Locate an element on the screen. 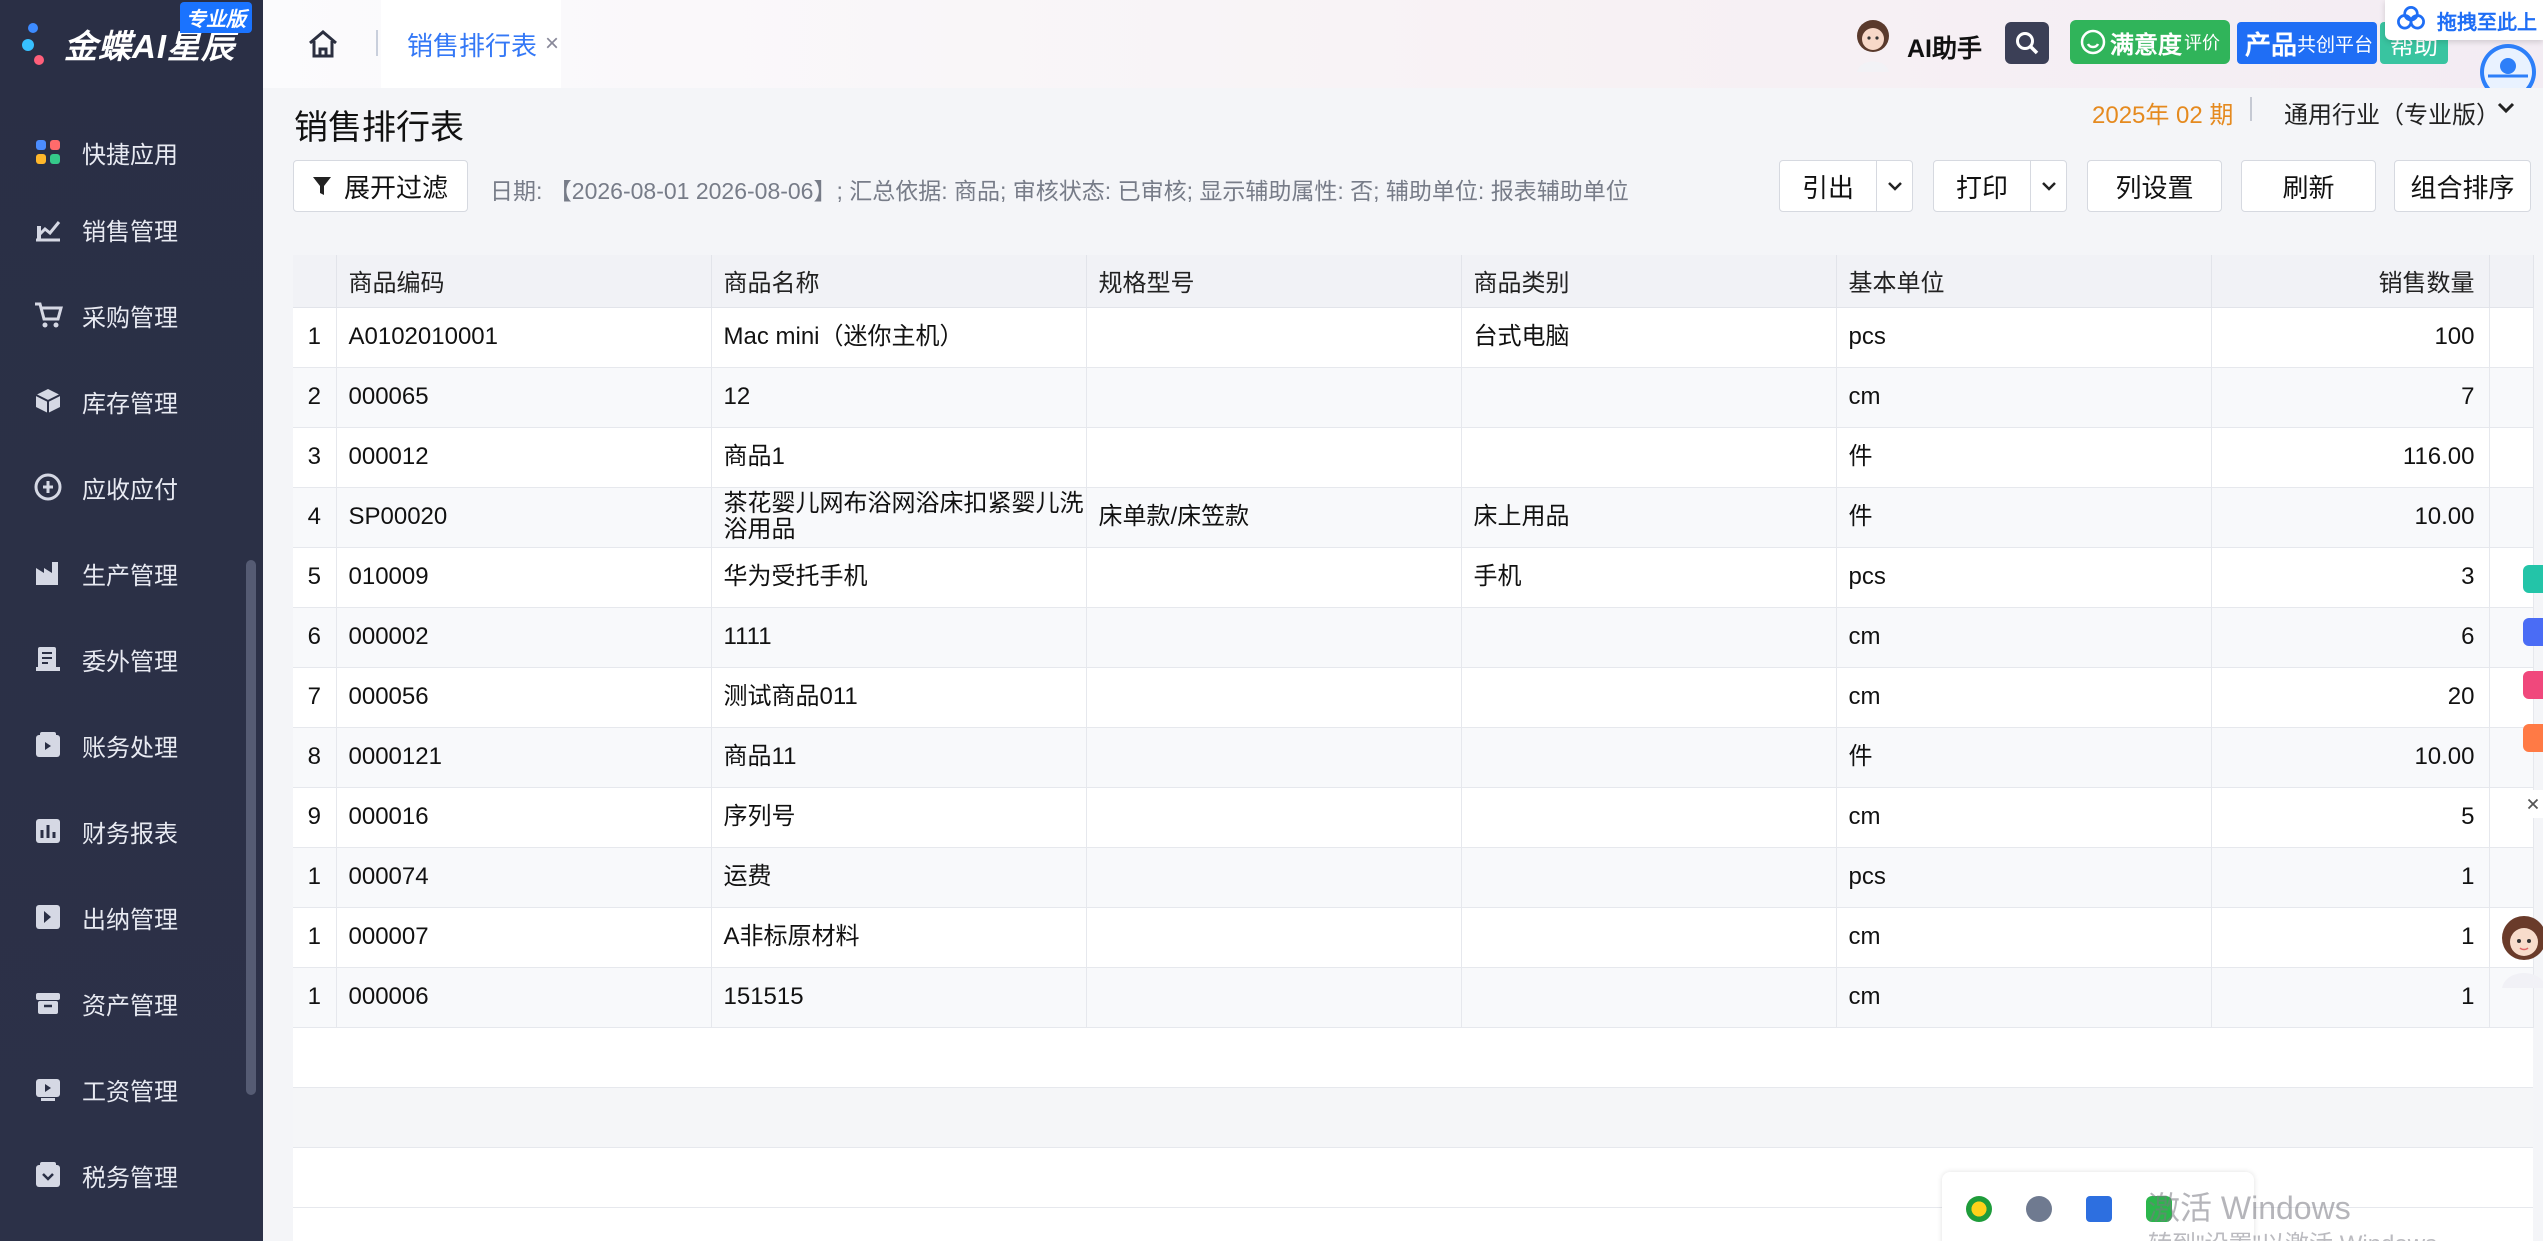 The height and width of the screenshot is (1241, 2543). column-header: 基本单位 is located at coordinates (2024, 281).